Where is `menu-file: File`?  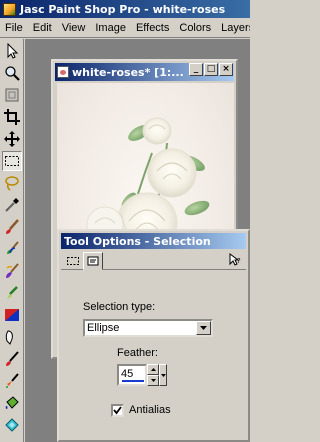 menu-file: File is located at coordinates (14, 28).